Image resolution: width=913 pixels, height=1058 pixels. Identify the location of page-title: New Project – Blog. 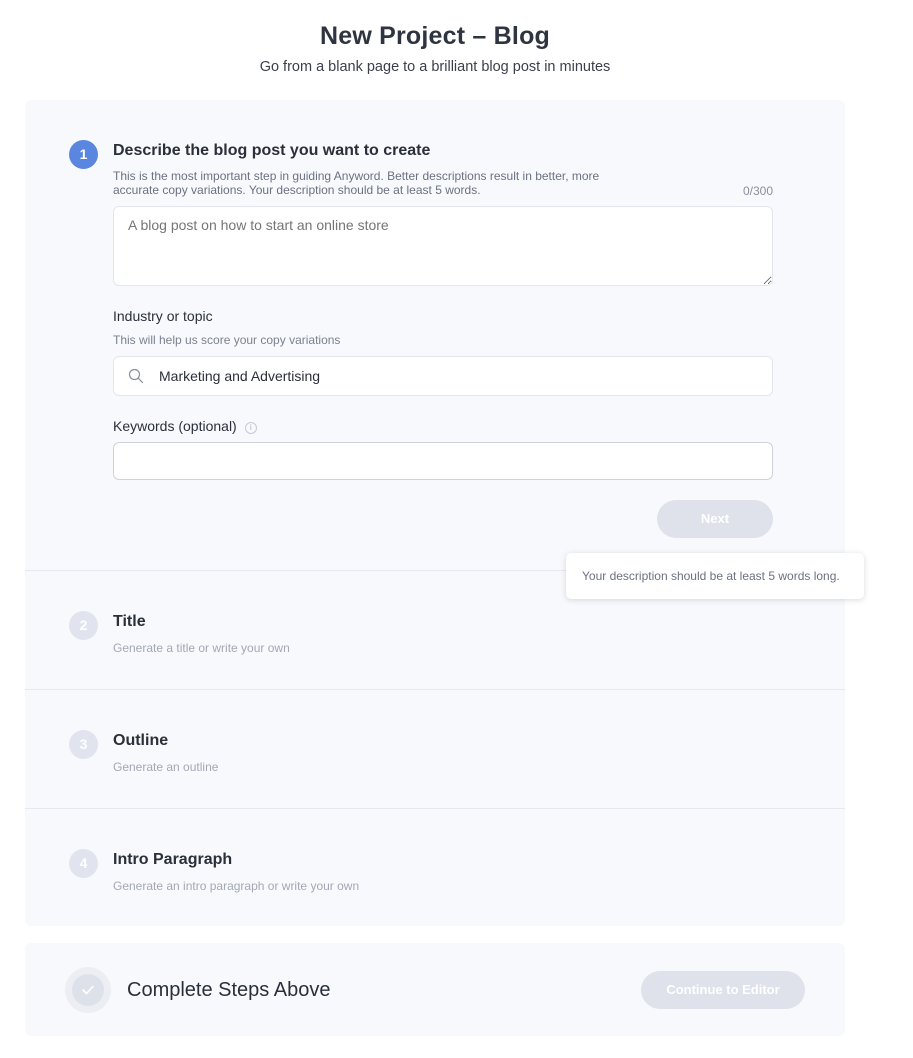
(435, 36).